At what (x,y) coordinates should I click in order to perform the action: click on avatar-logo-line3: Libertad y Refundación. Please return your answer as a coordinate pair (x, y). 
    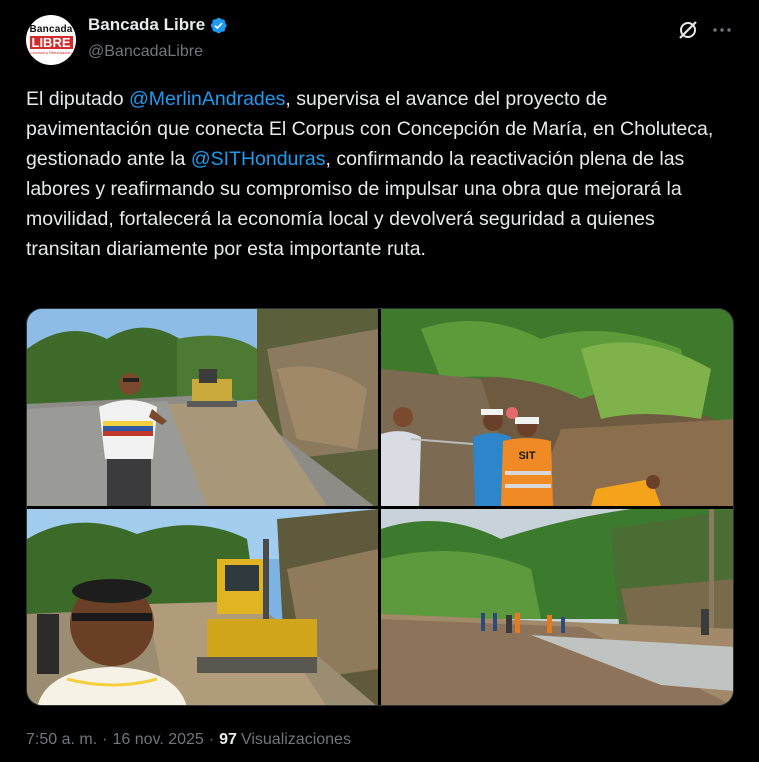
    Looking at the image, I should click on (51, 52).